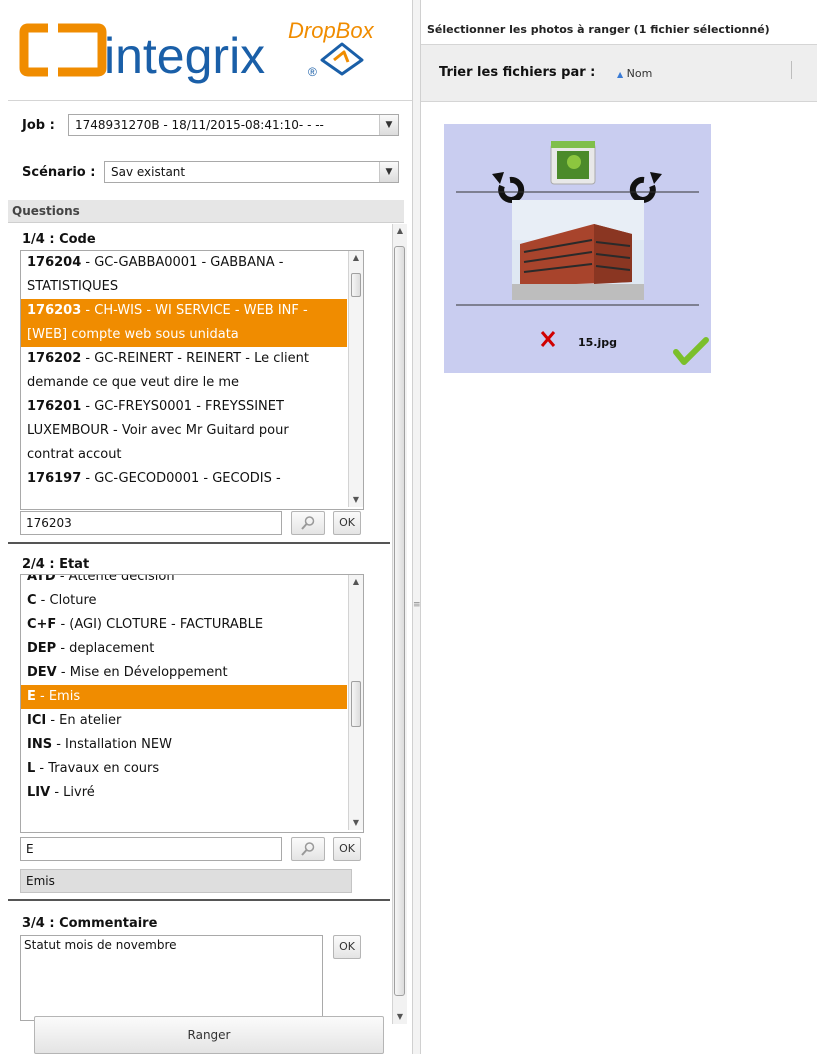  I want to click on etat-list-scrollbar: ▲ ▼, so click(355, 702).